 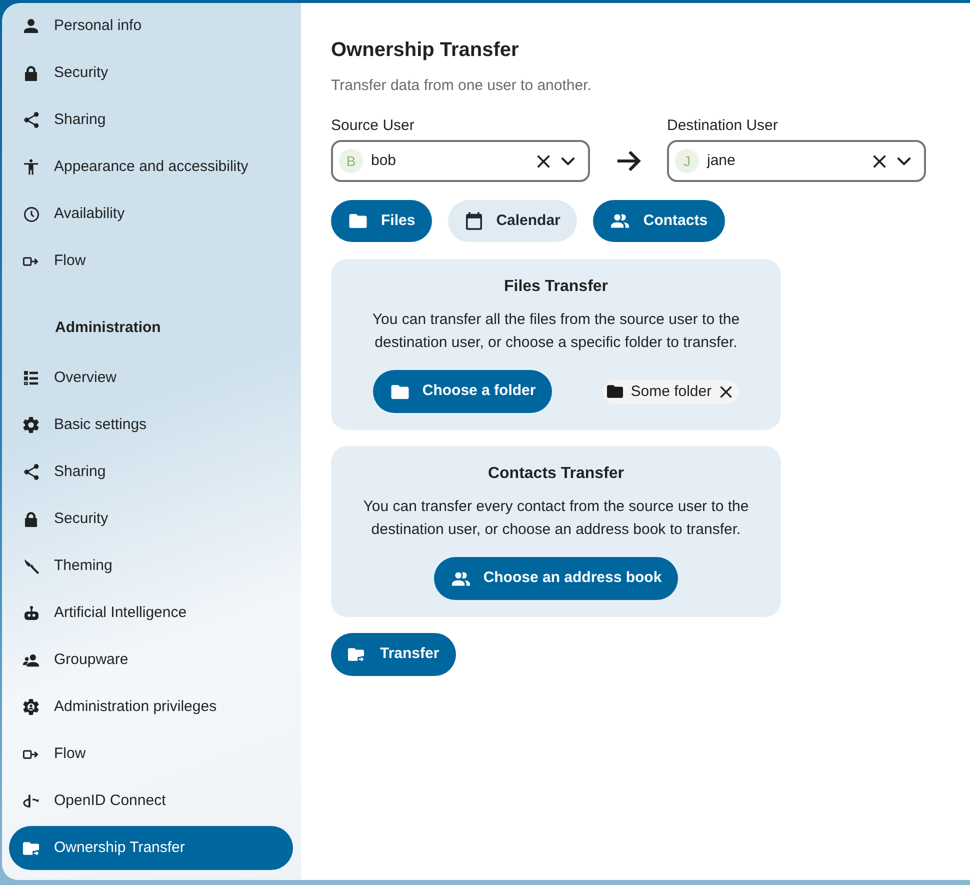 I want to click on field-label: Source User, so click(x=372, y=126).